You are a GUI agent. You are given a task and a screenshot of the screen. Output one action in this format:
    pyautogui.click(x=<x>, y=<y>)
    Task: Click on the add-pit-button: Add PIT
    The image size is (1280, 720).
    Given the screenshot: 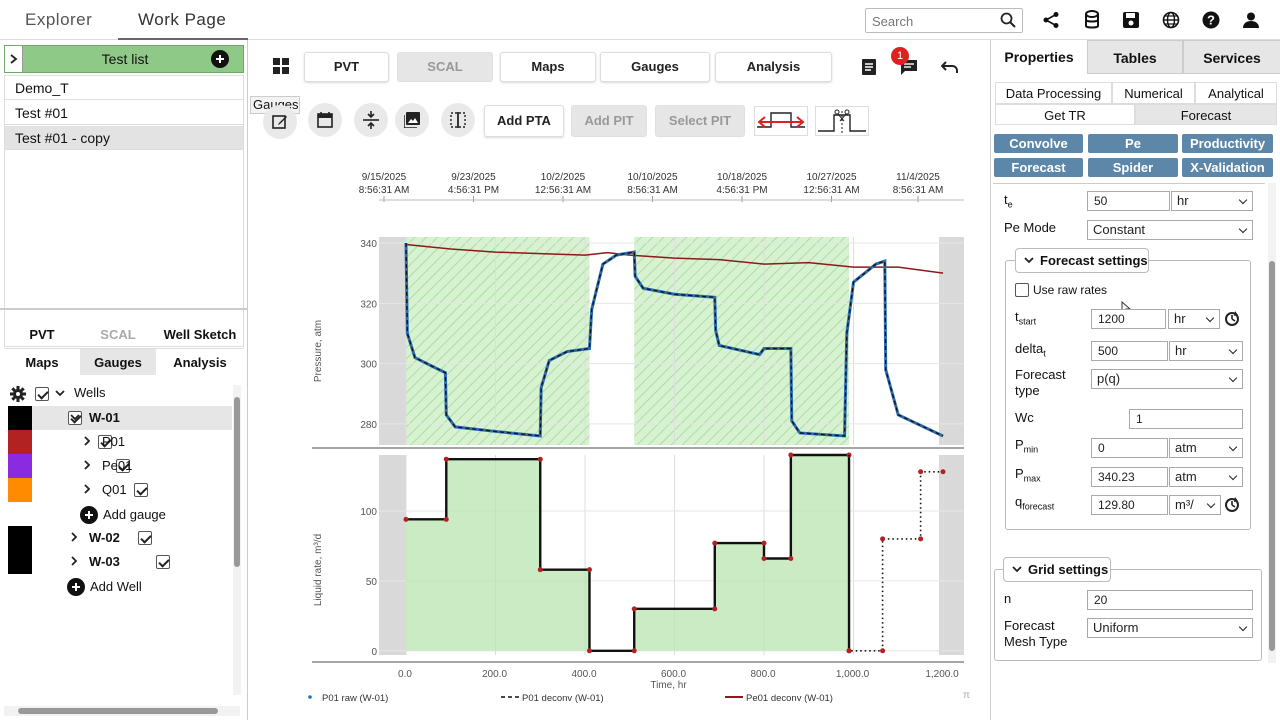 What is the action you would take?
    pyautogui.click(x=609, y=121)
    